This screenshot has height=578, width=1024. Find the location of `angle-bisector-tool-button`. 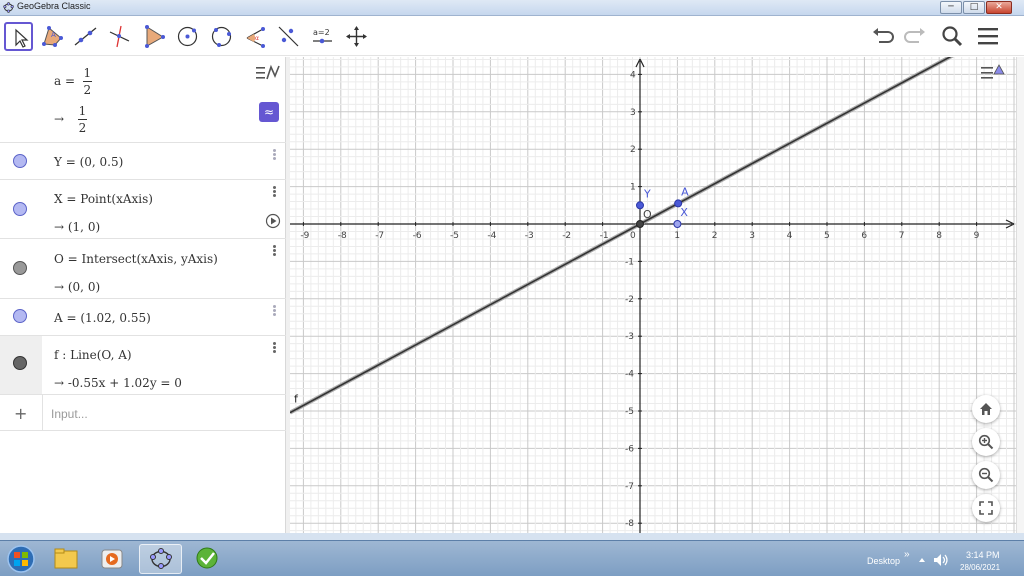

angle-bisector-tool-button is located at coordinates (153, 36).